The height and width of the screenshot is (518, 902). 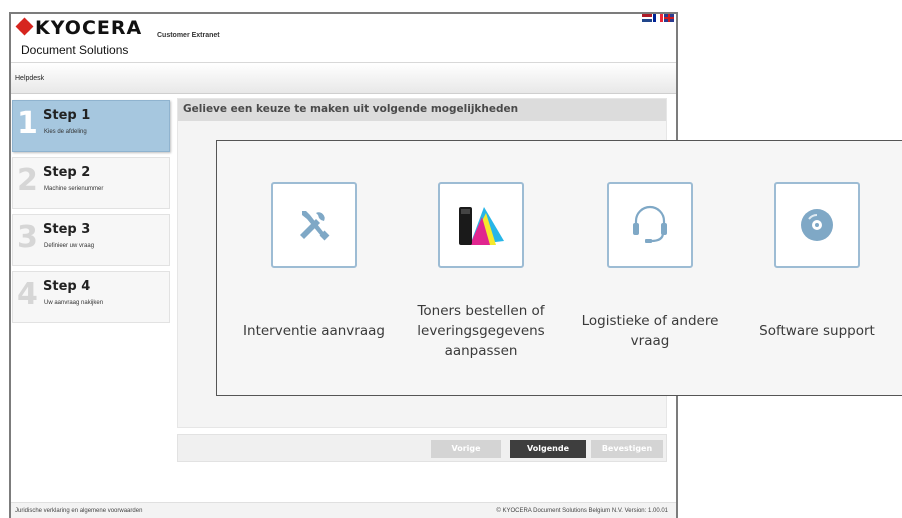 What do you see at coordinates (314, 269) in the screenshot?
I see `option-service-request: Interventie aanvraag` at bounding box center [314, 269].